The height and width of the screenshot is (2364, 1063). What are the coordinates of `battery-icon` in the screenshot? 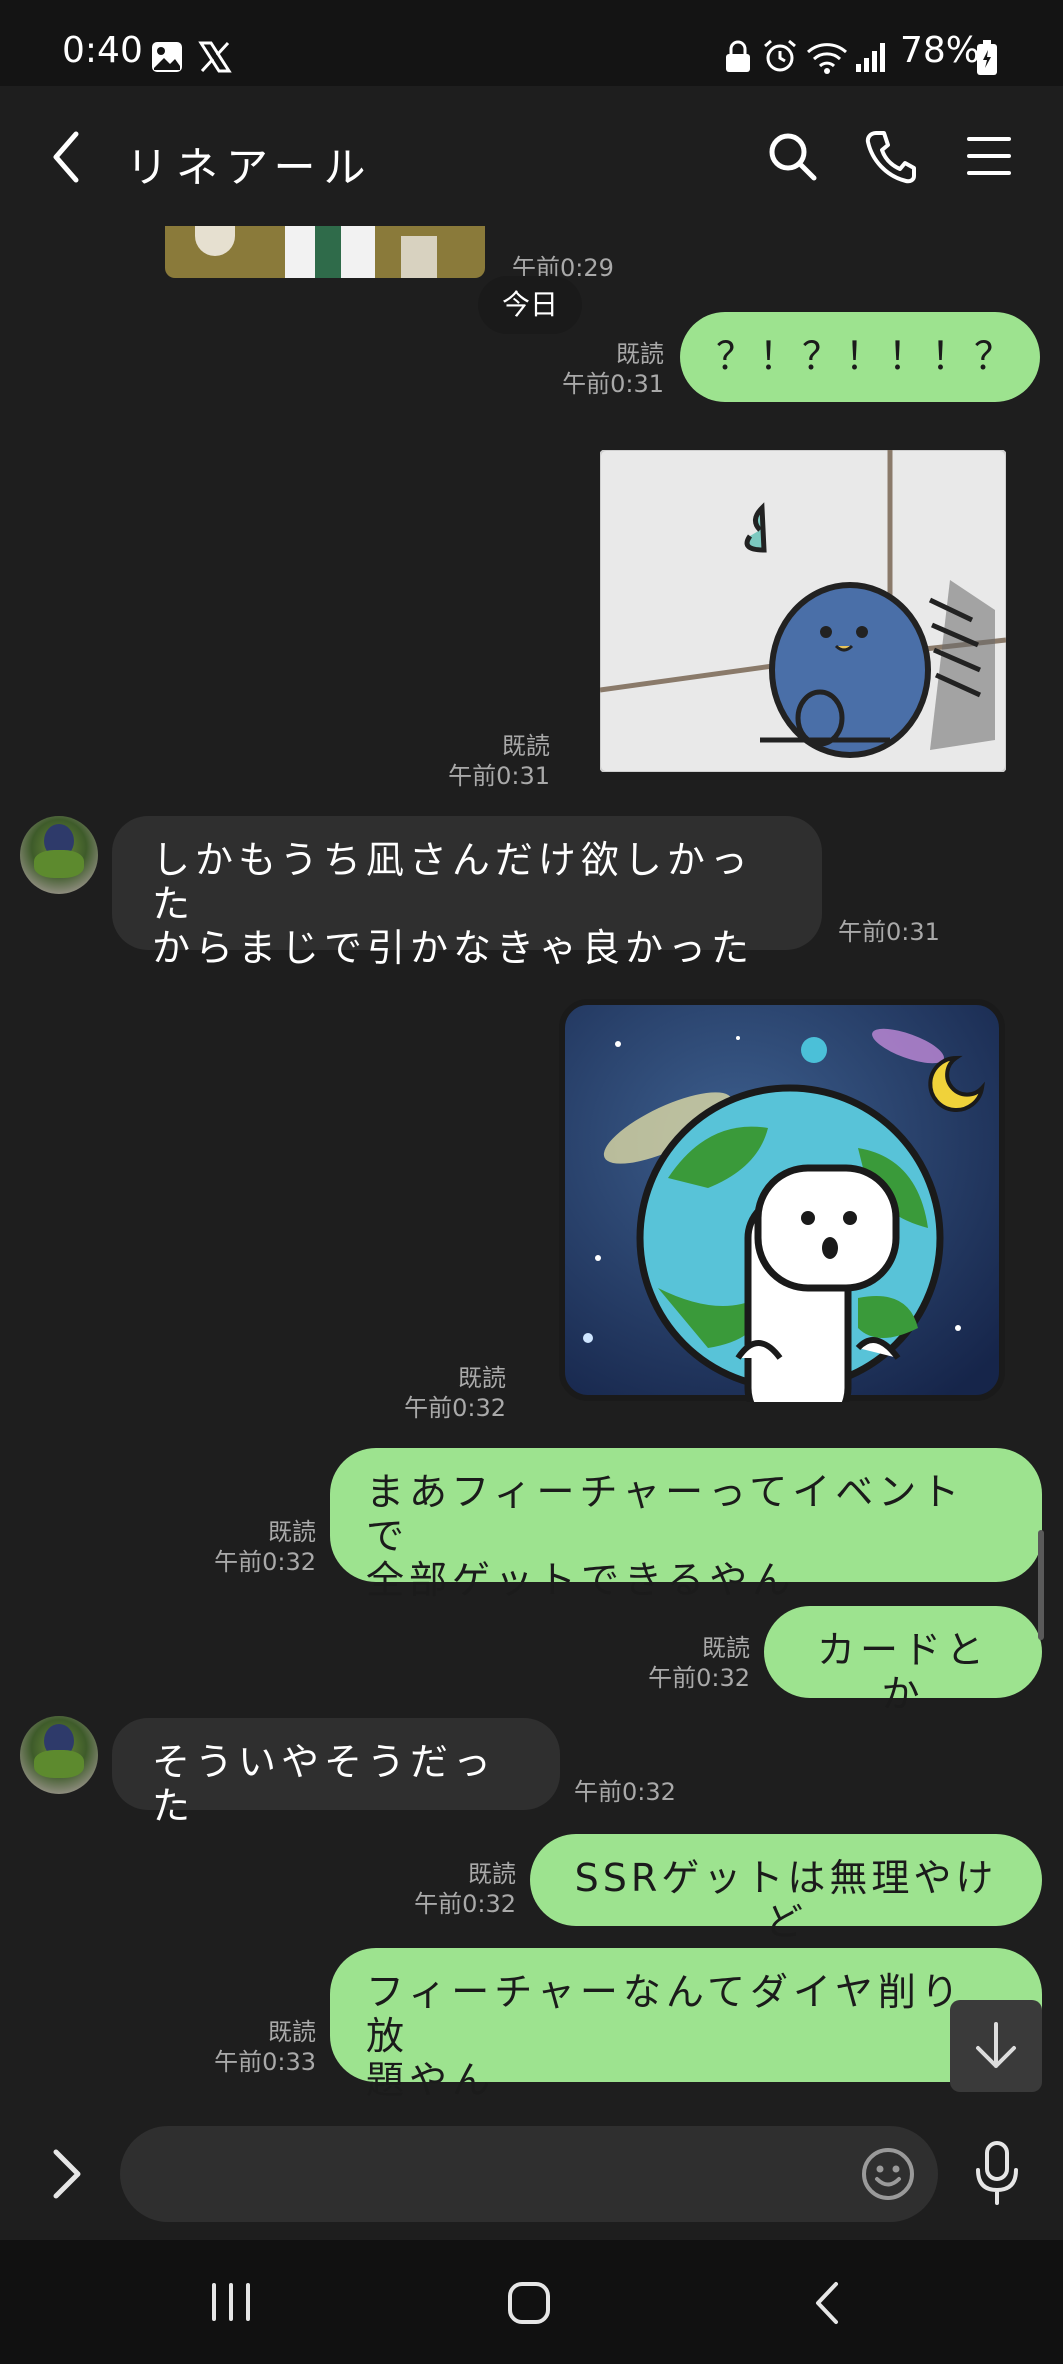 It's located at (987, 57).